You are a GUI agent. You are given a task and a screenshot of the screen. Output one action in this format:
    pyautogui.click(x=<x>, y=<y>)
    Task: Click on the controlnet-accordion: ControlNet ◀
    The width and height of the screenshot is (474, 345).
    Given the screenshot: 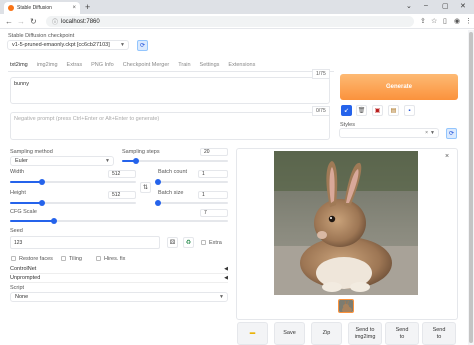 What is the action you would take?
    pyautogui.click(x=119, y=270)
    